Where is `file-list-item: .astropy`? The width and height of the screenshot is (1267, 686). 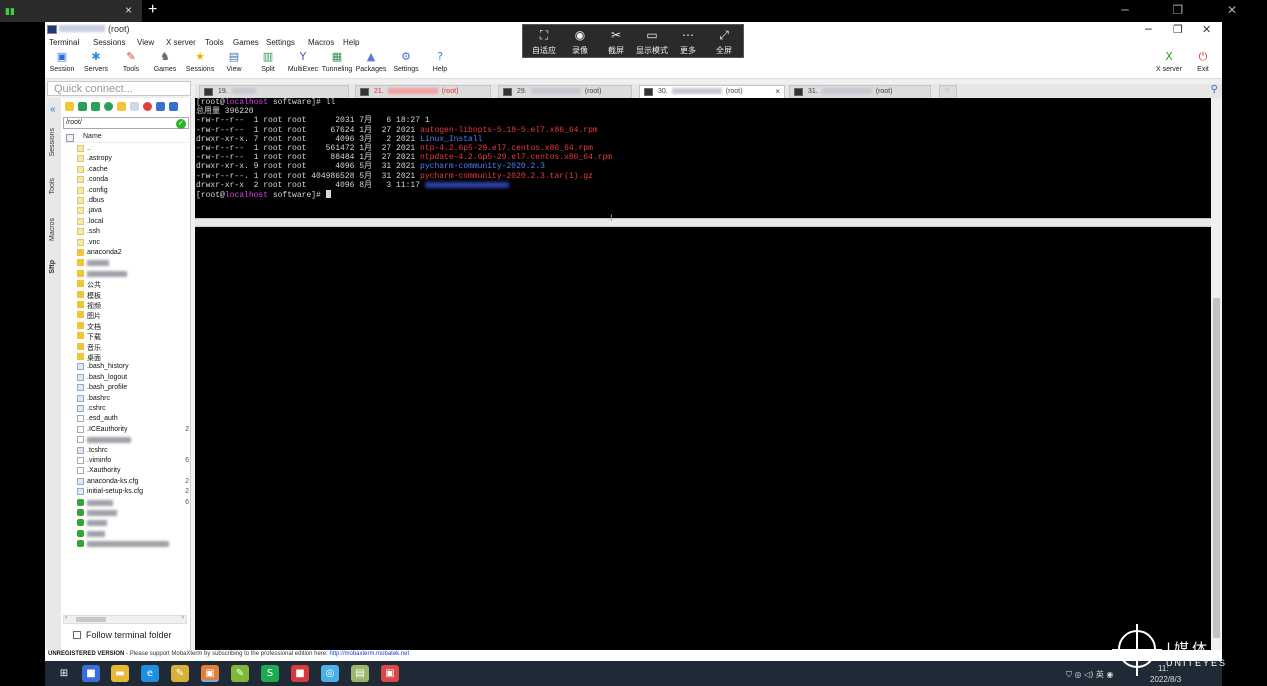 file-list-item: .astropy is located at coordinates (126, 159).